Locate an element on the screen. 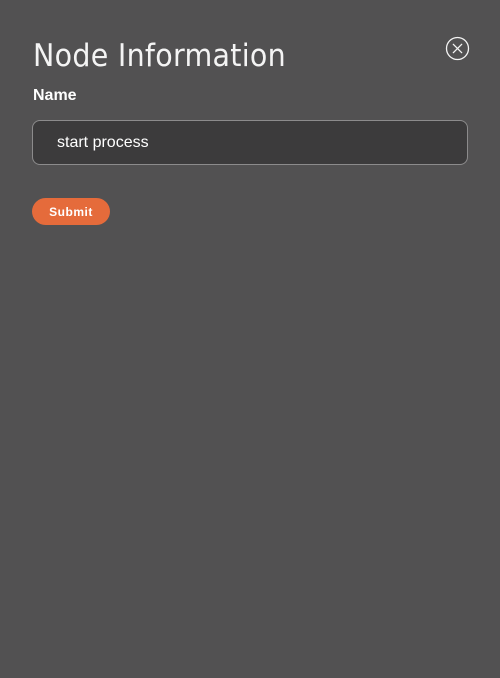 The image size is (500, 678). name-field-label: Name is located at coordinates (55, 95).